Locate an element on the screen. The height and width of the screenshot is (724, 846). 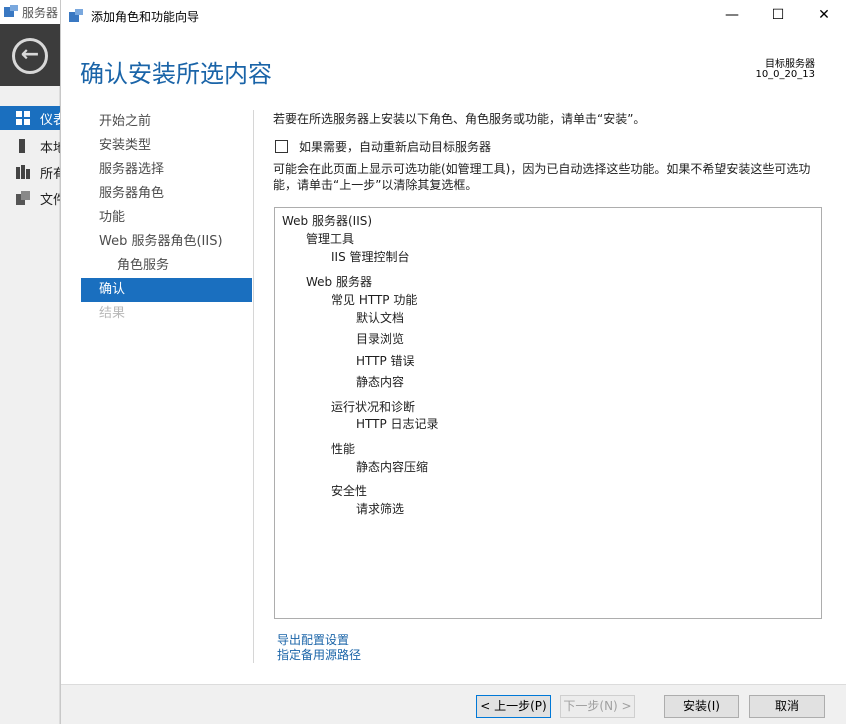
list-item: HTTP 日志记录 is located at coordinates (397, 424).